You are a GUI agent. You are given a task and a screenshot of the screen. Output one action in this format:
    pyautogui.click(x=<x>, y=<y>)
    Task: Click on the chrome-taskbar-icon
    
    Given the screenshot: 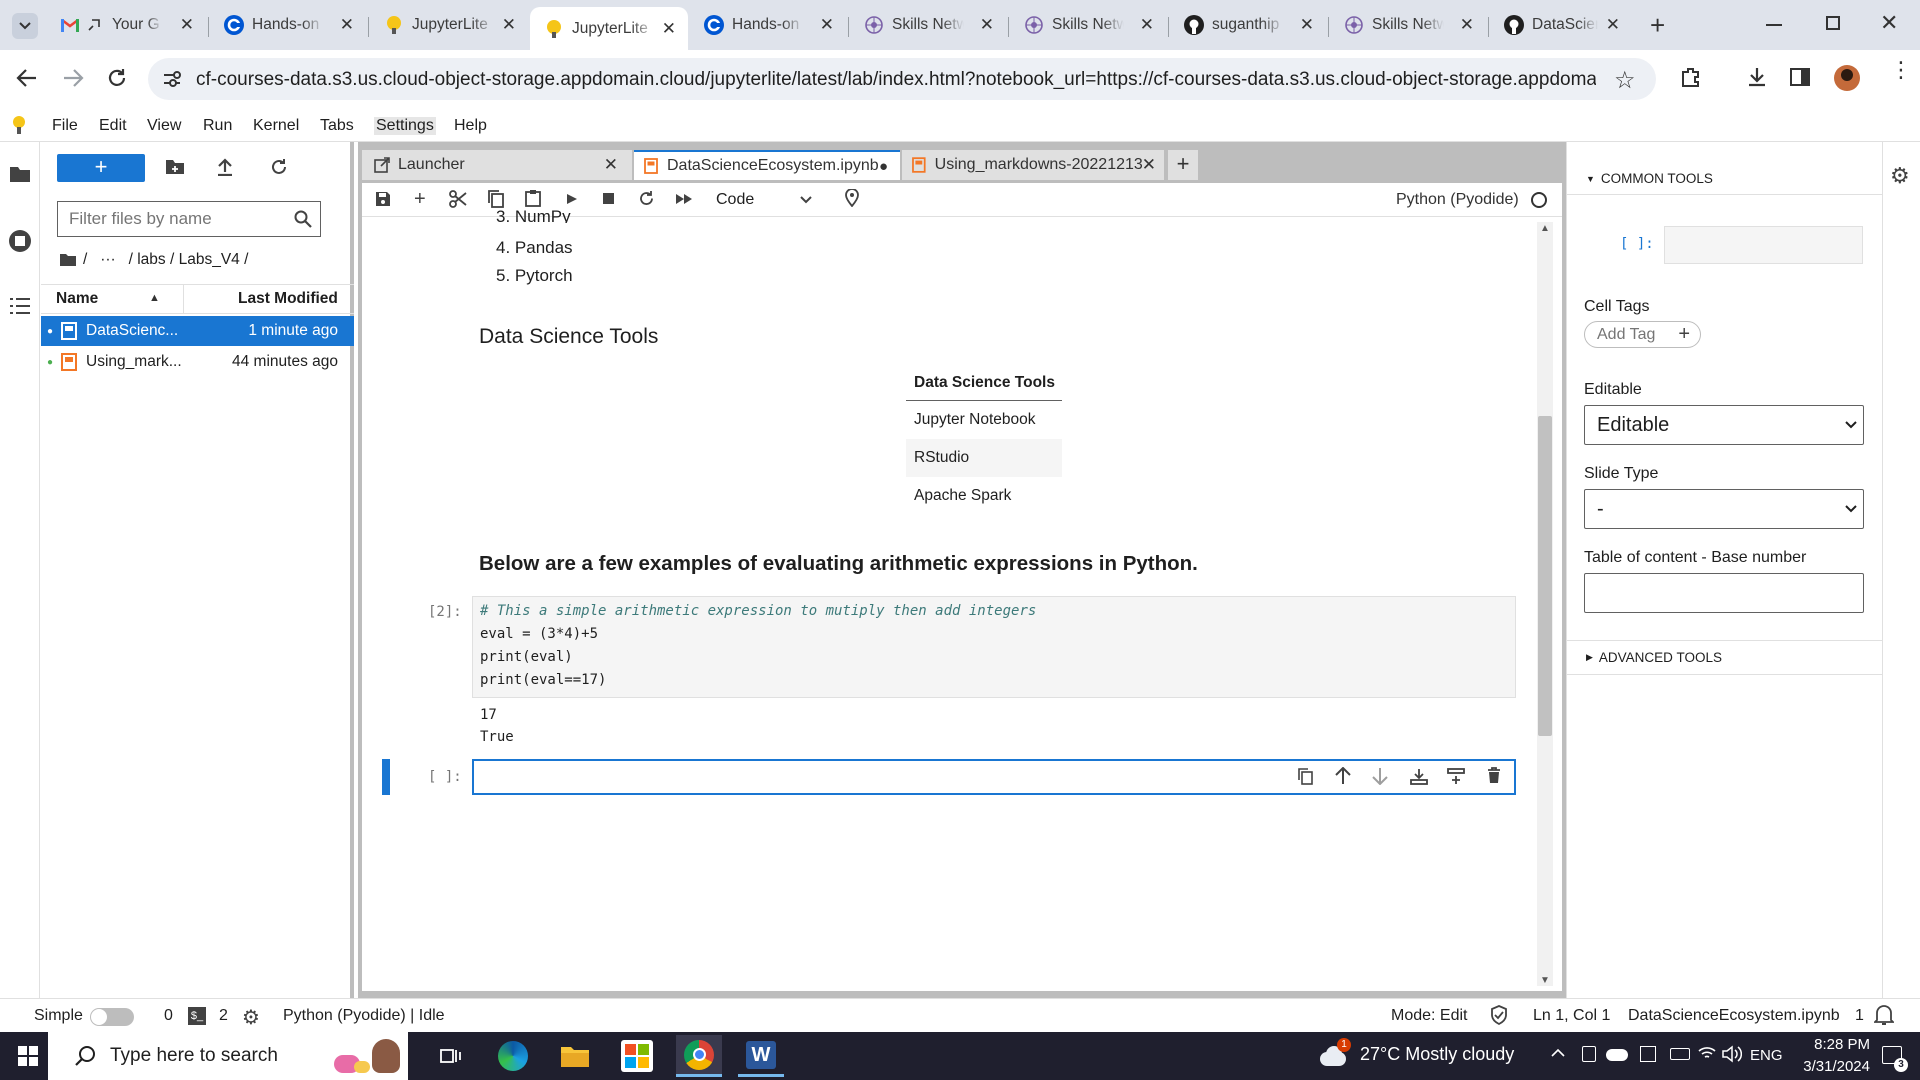 What is the action you would take?
    pyautogui.click(x=699, y=1056)
    